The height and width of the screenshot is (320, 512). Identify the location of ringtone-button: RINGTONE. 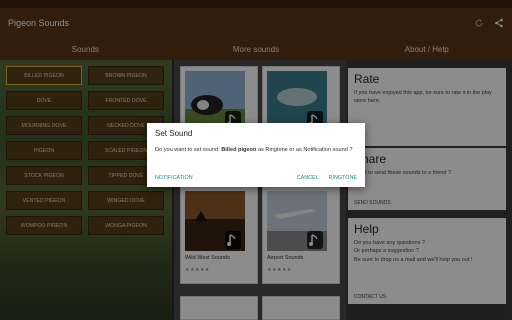
(343, 178).